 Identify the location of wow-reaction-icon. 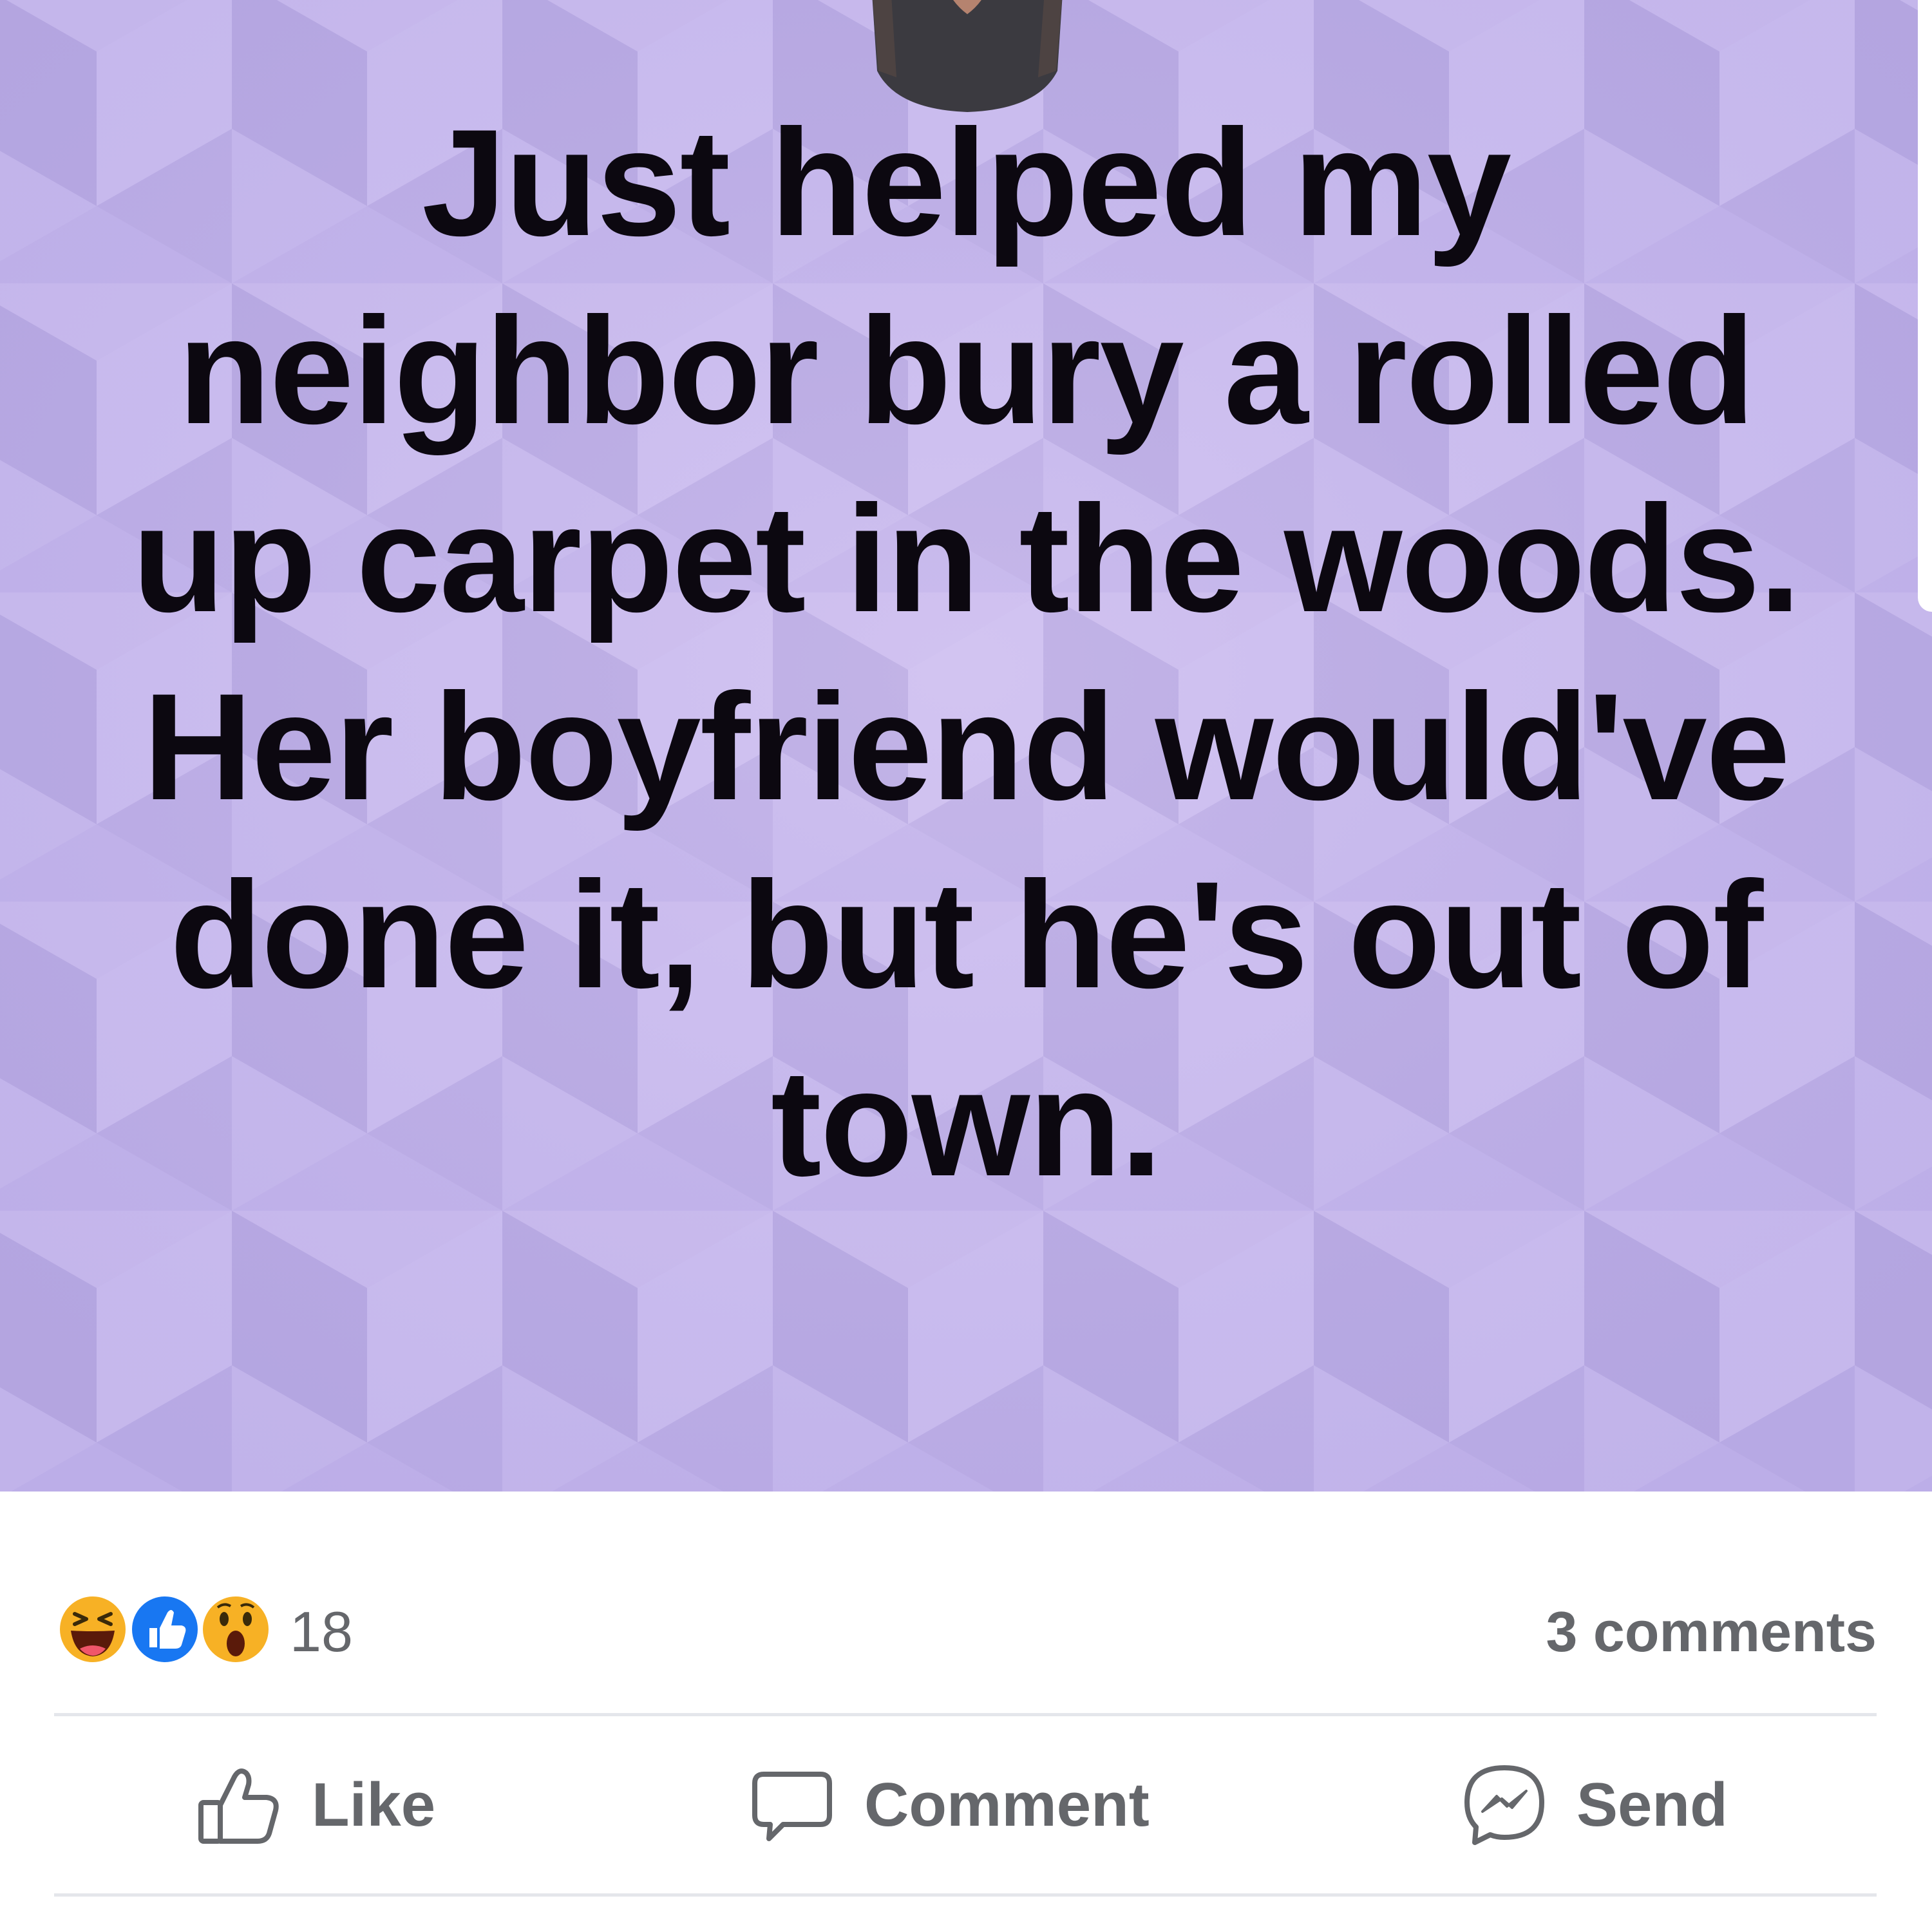
(235, 1630).